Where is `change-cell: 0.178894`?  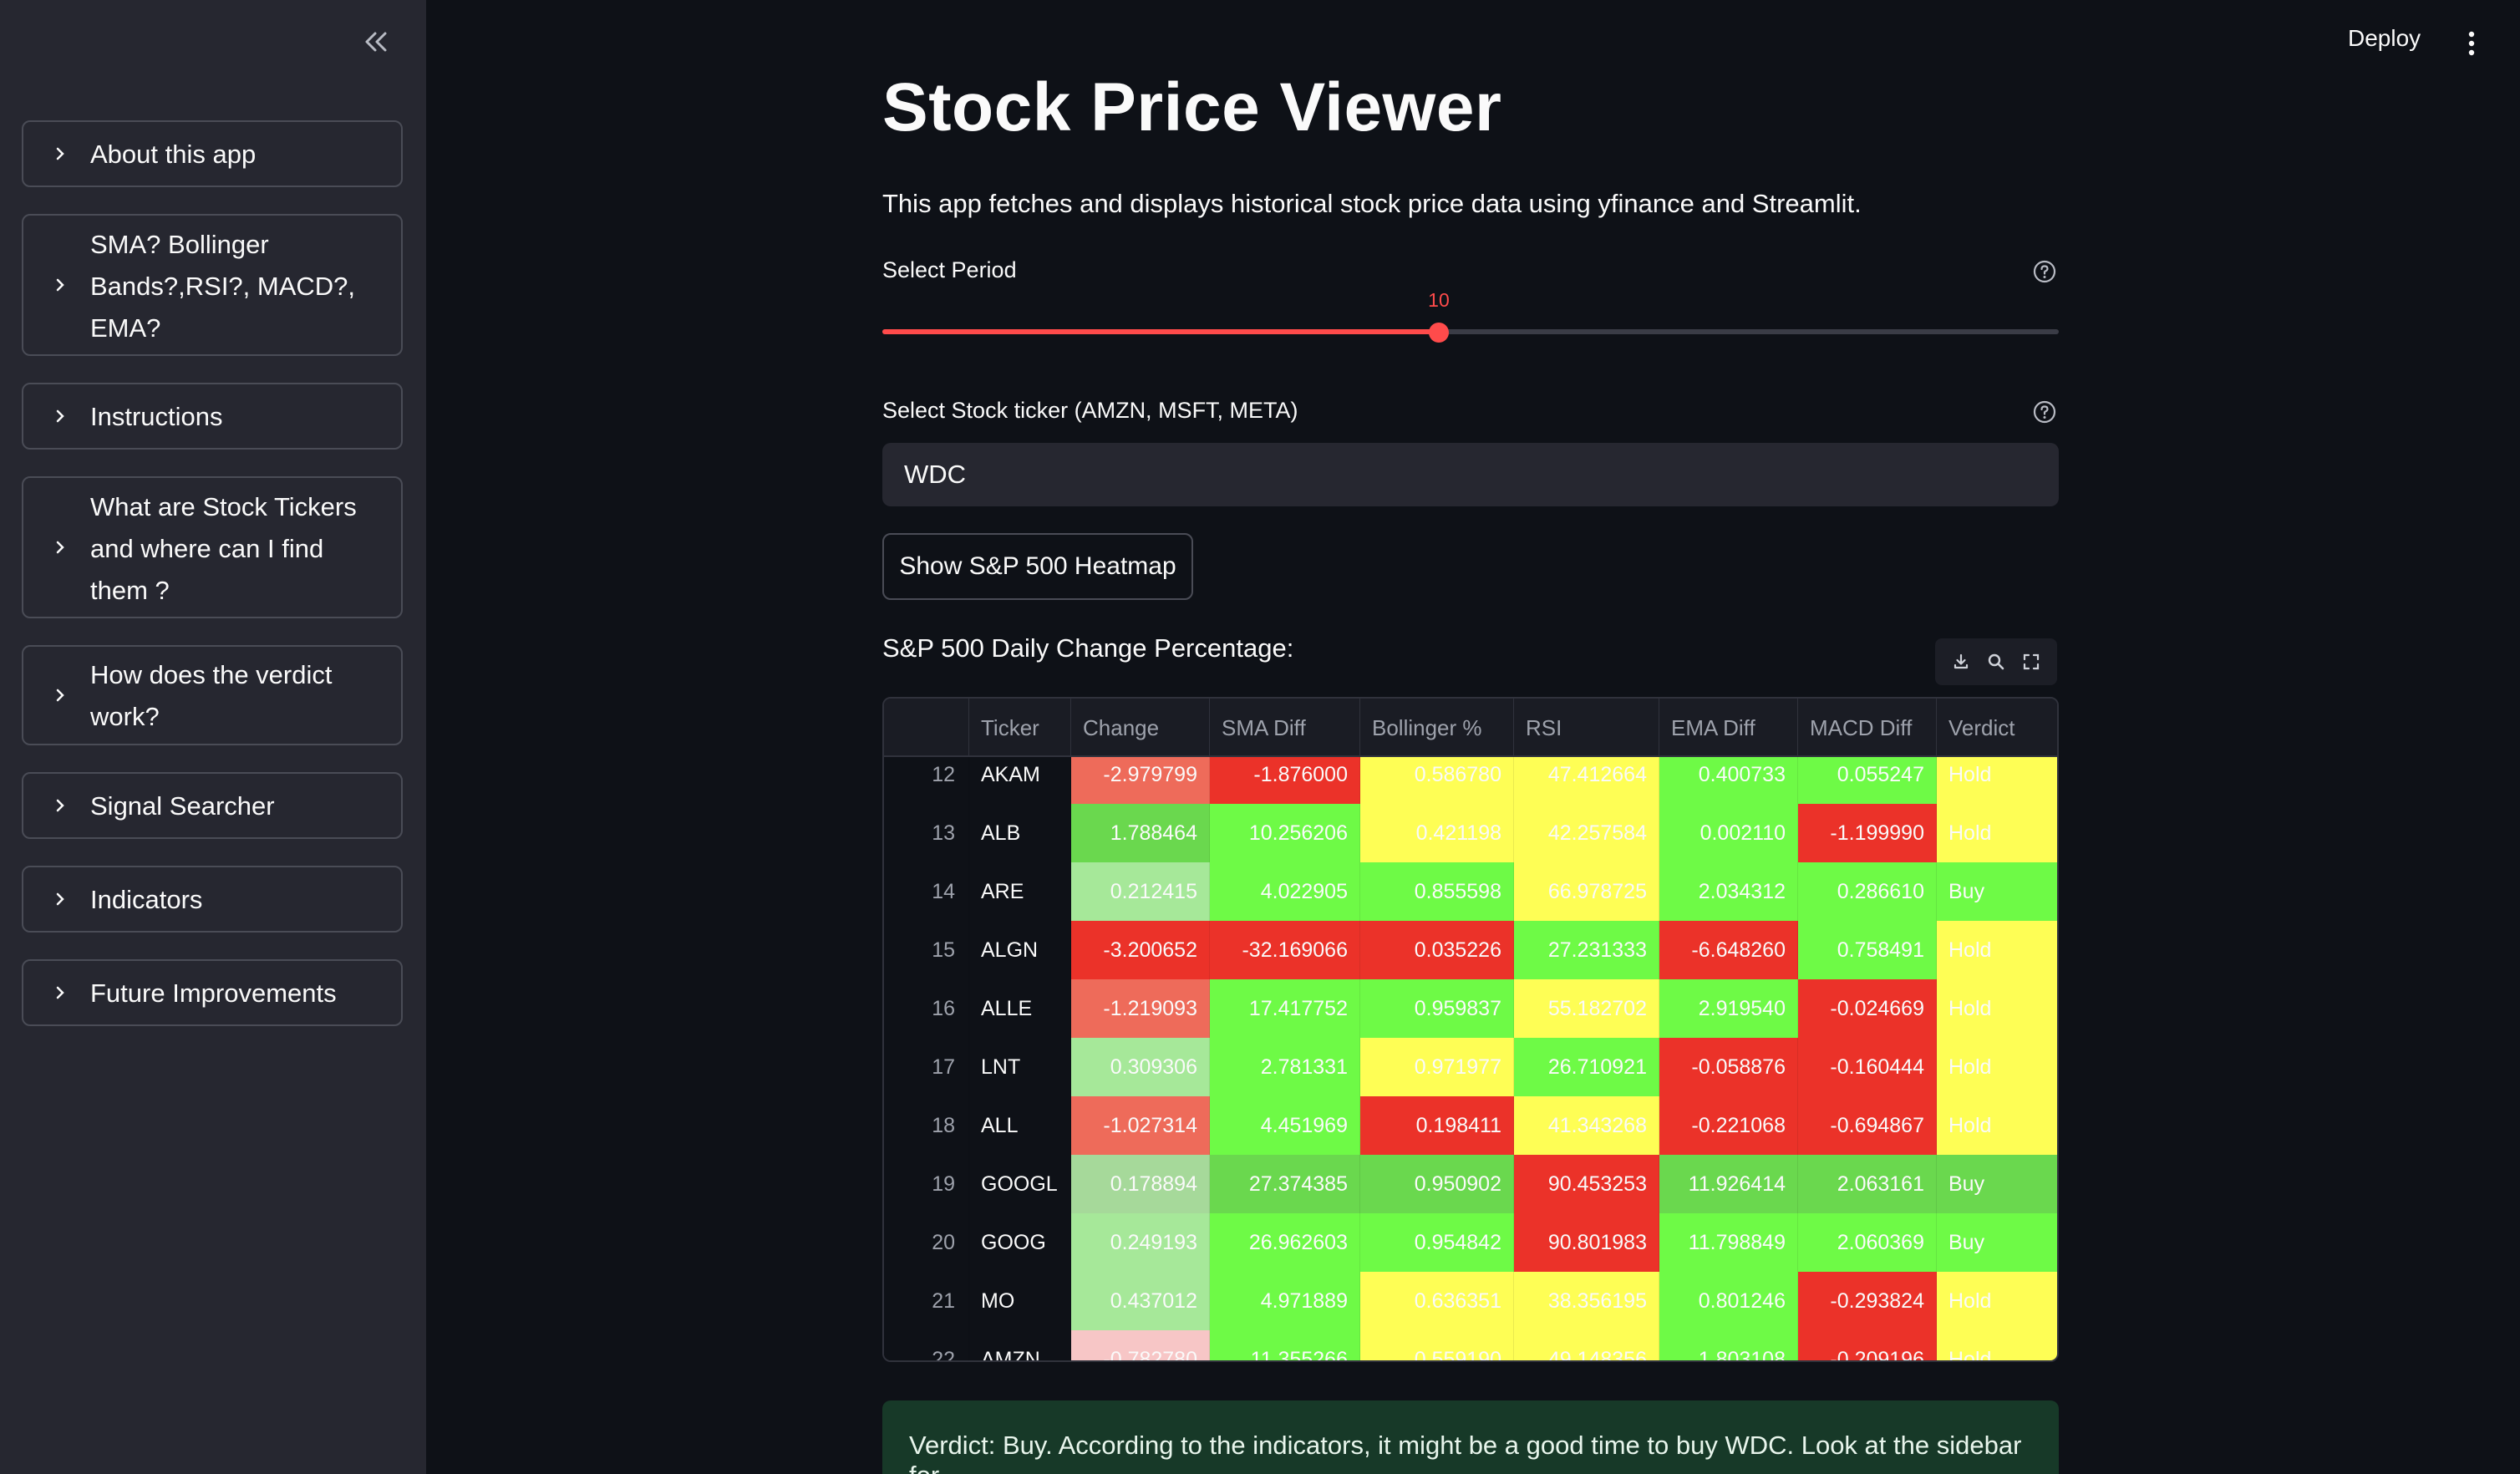 change-cell: 0.178894 is located at coordinates (1140, 1184).